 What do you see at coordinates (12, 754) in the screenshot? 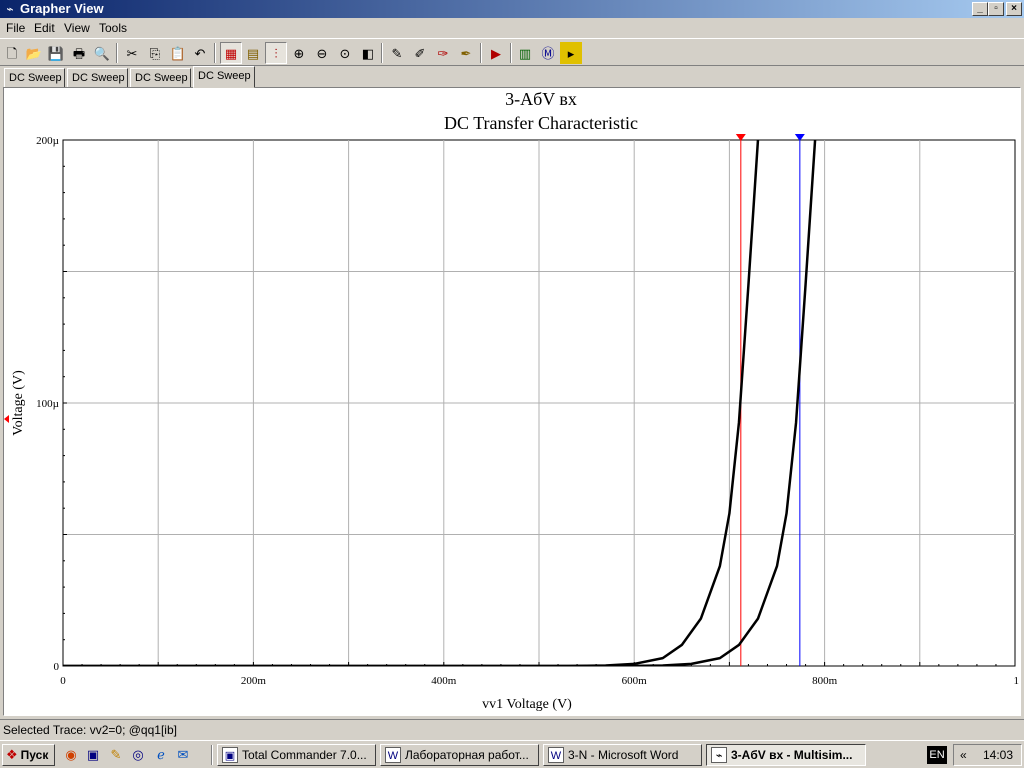
I see `windows-logo-icon: ❖` at bounding box center [12, 754].